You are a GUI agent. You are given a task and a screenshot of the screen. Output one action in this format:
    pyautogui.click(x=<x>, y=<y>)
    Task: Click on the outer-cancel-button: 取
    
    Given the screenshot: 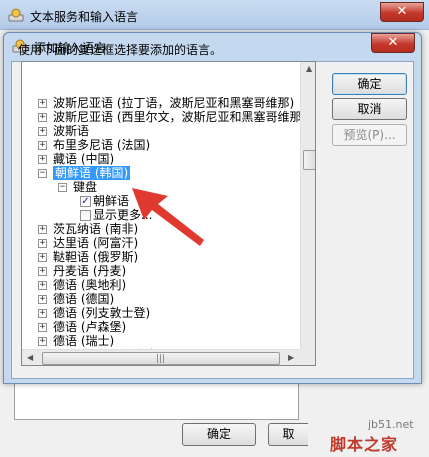 What is the action you would take?
    pyautogui.click(x=288, y=434)
    